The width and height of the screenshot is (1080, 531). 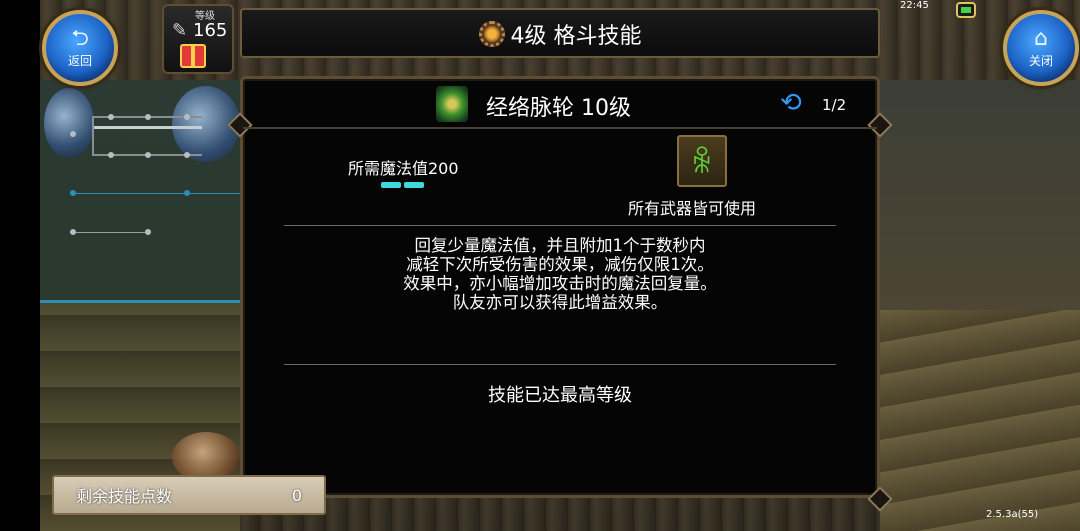 What do you see at coordinates (560, 245) in the screenshot?
I see `description-line: 回复少量魔法值，并且附加1个于数秒内` at bounding box center [560, 245].